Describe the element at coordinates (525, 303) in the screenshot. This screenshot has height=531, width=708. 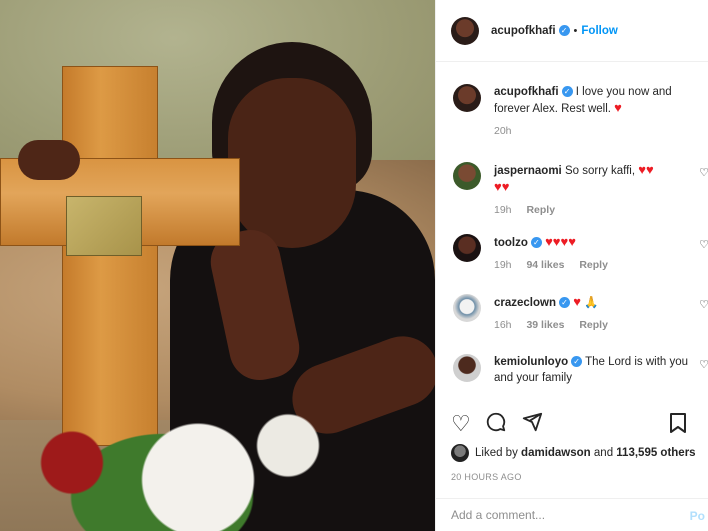
I see `comment-username: crazeclown` at that location.